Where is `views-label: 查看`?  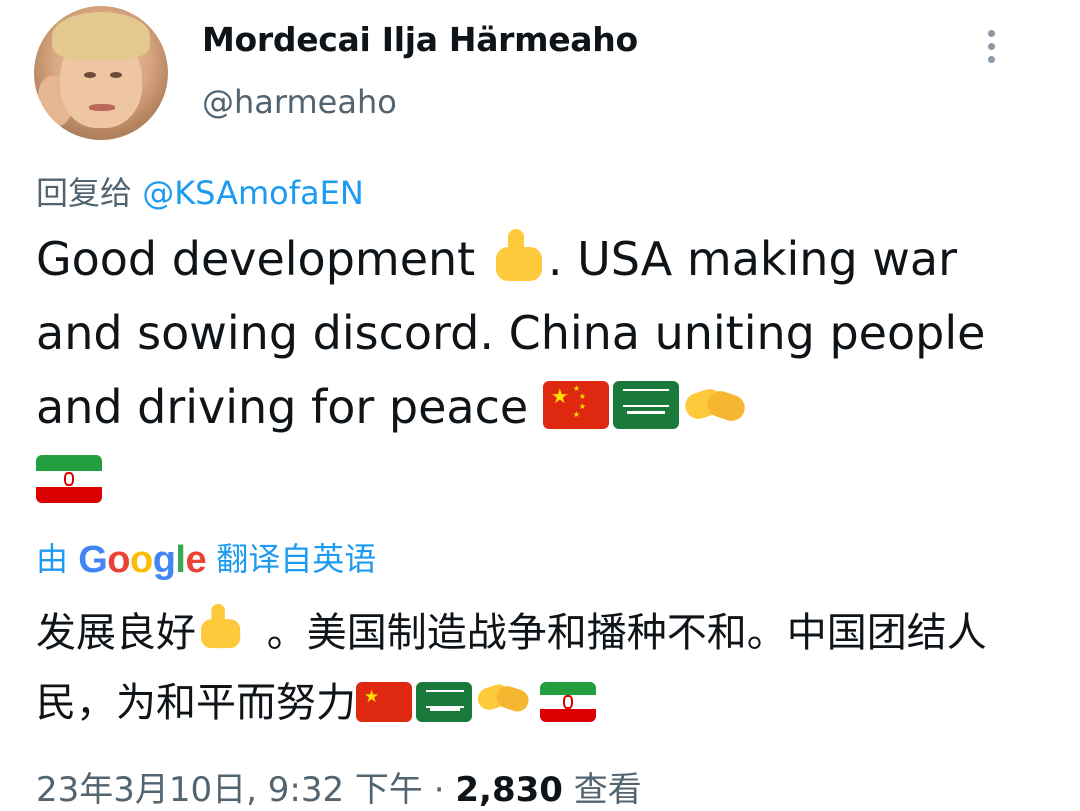
views-label: 查看 is located at coordinates (607, 790).